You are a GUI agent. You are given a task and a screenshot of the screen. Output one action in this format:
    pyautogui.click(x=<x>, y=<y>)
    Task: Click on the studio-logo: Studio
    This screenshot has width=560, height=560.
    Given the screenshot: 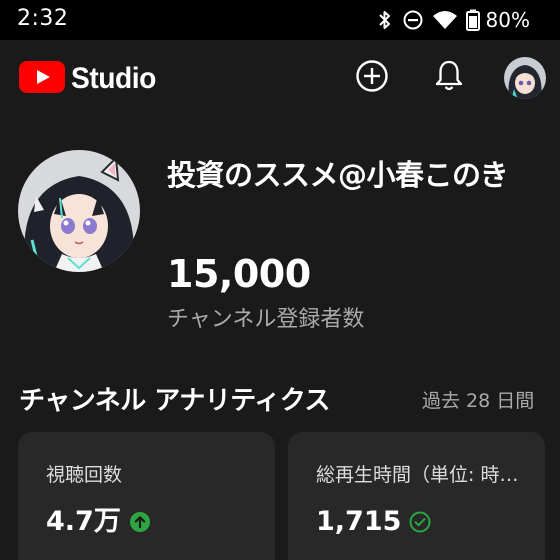 What is the action you would take?
    pyautogui.click(x=90, y=79)
    